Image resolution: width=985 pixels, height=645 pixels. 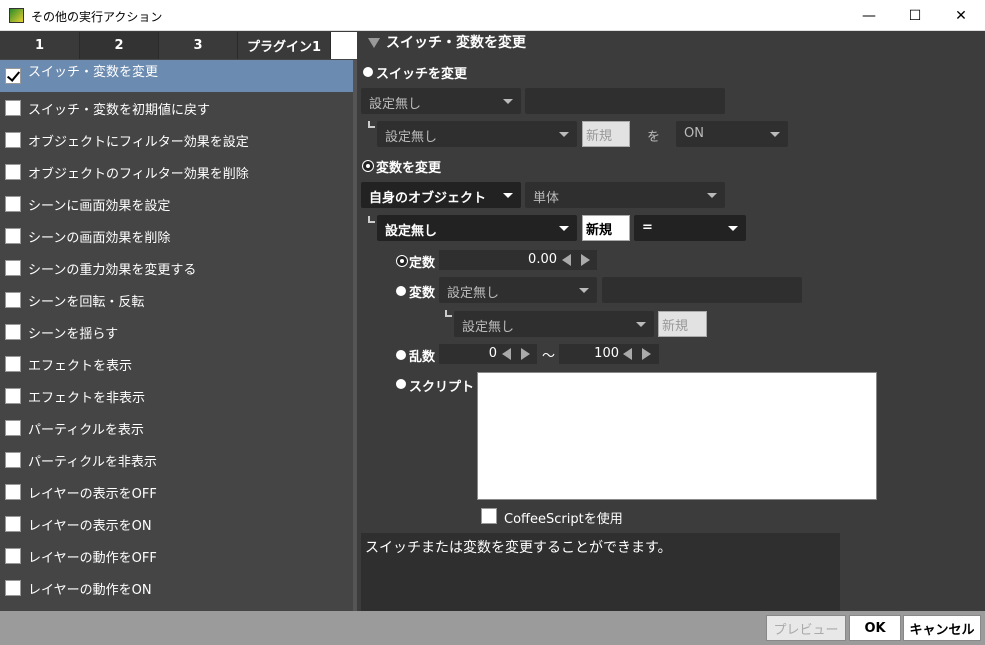 What do you see at coordinates (80, 366) in the screenshot?
I see `list-item-label: エフェクトを表示` at bounding box center [80, 366].